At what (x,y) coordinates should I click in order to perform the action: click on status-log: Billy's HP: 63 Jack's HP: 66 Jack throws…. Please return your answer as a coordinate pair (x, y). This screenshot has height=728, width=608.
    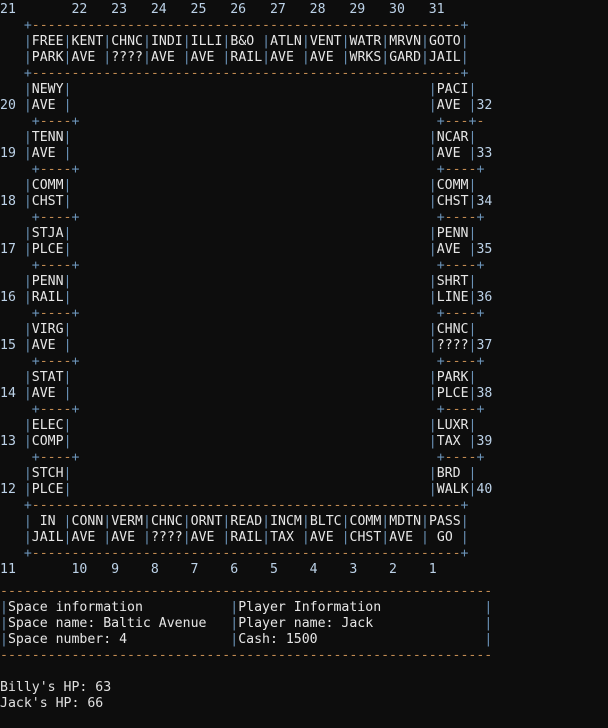
    Looking at the image, I should click on (304, 704).